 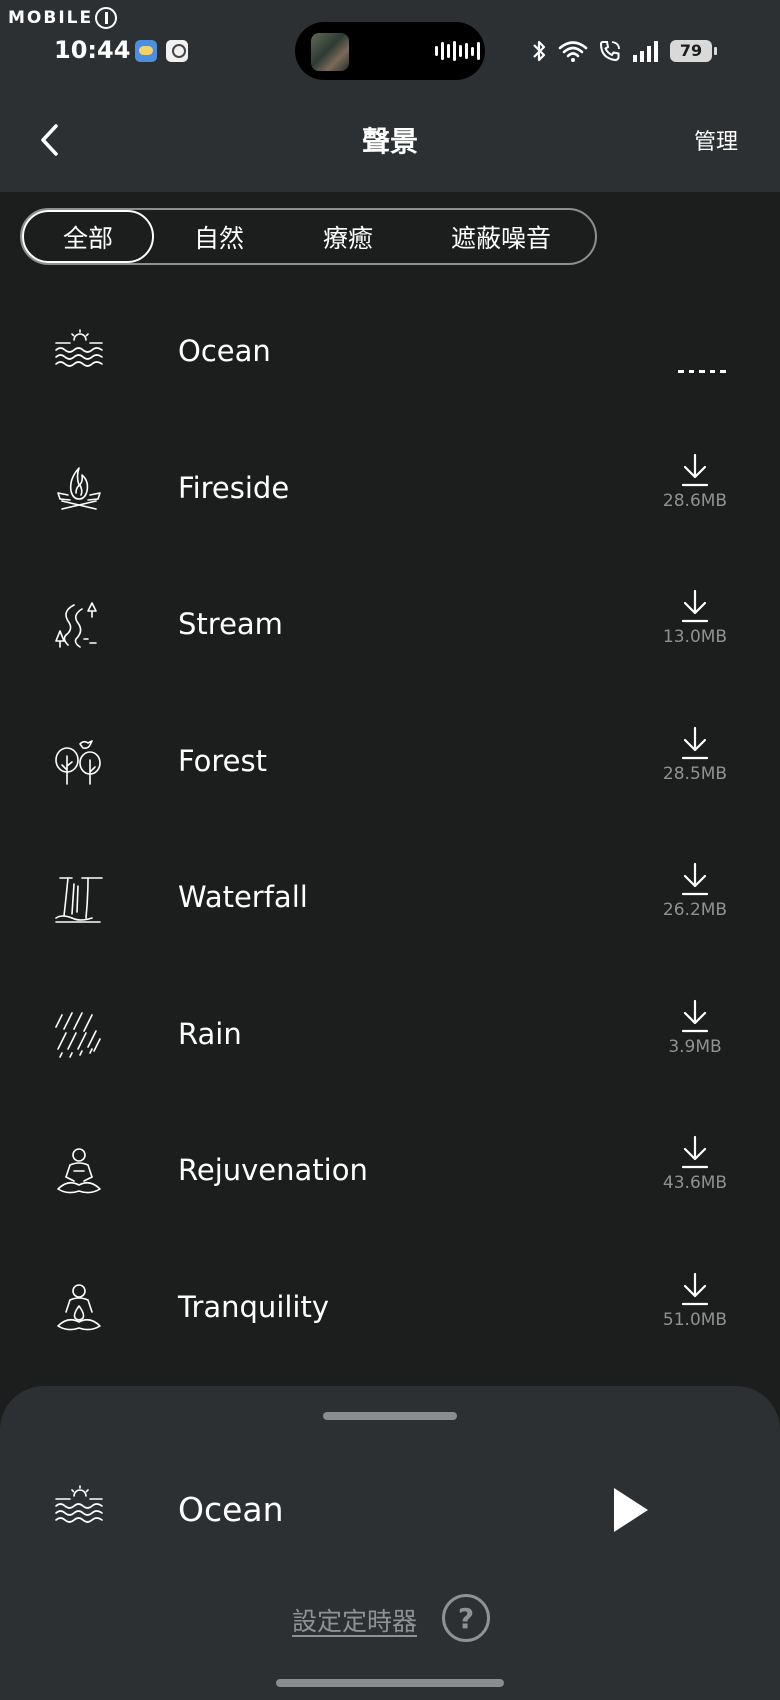 What do you see at coordinates (254, 1306) in the screenshot?
I see `soundscape-name: Tranquility` at bounding box center [254, 1306].